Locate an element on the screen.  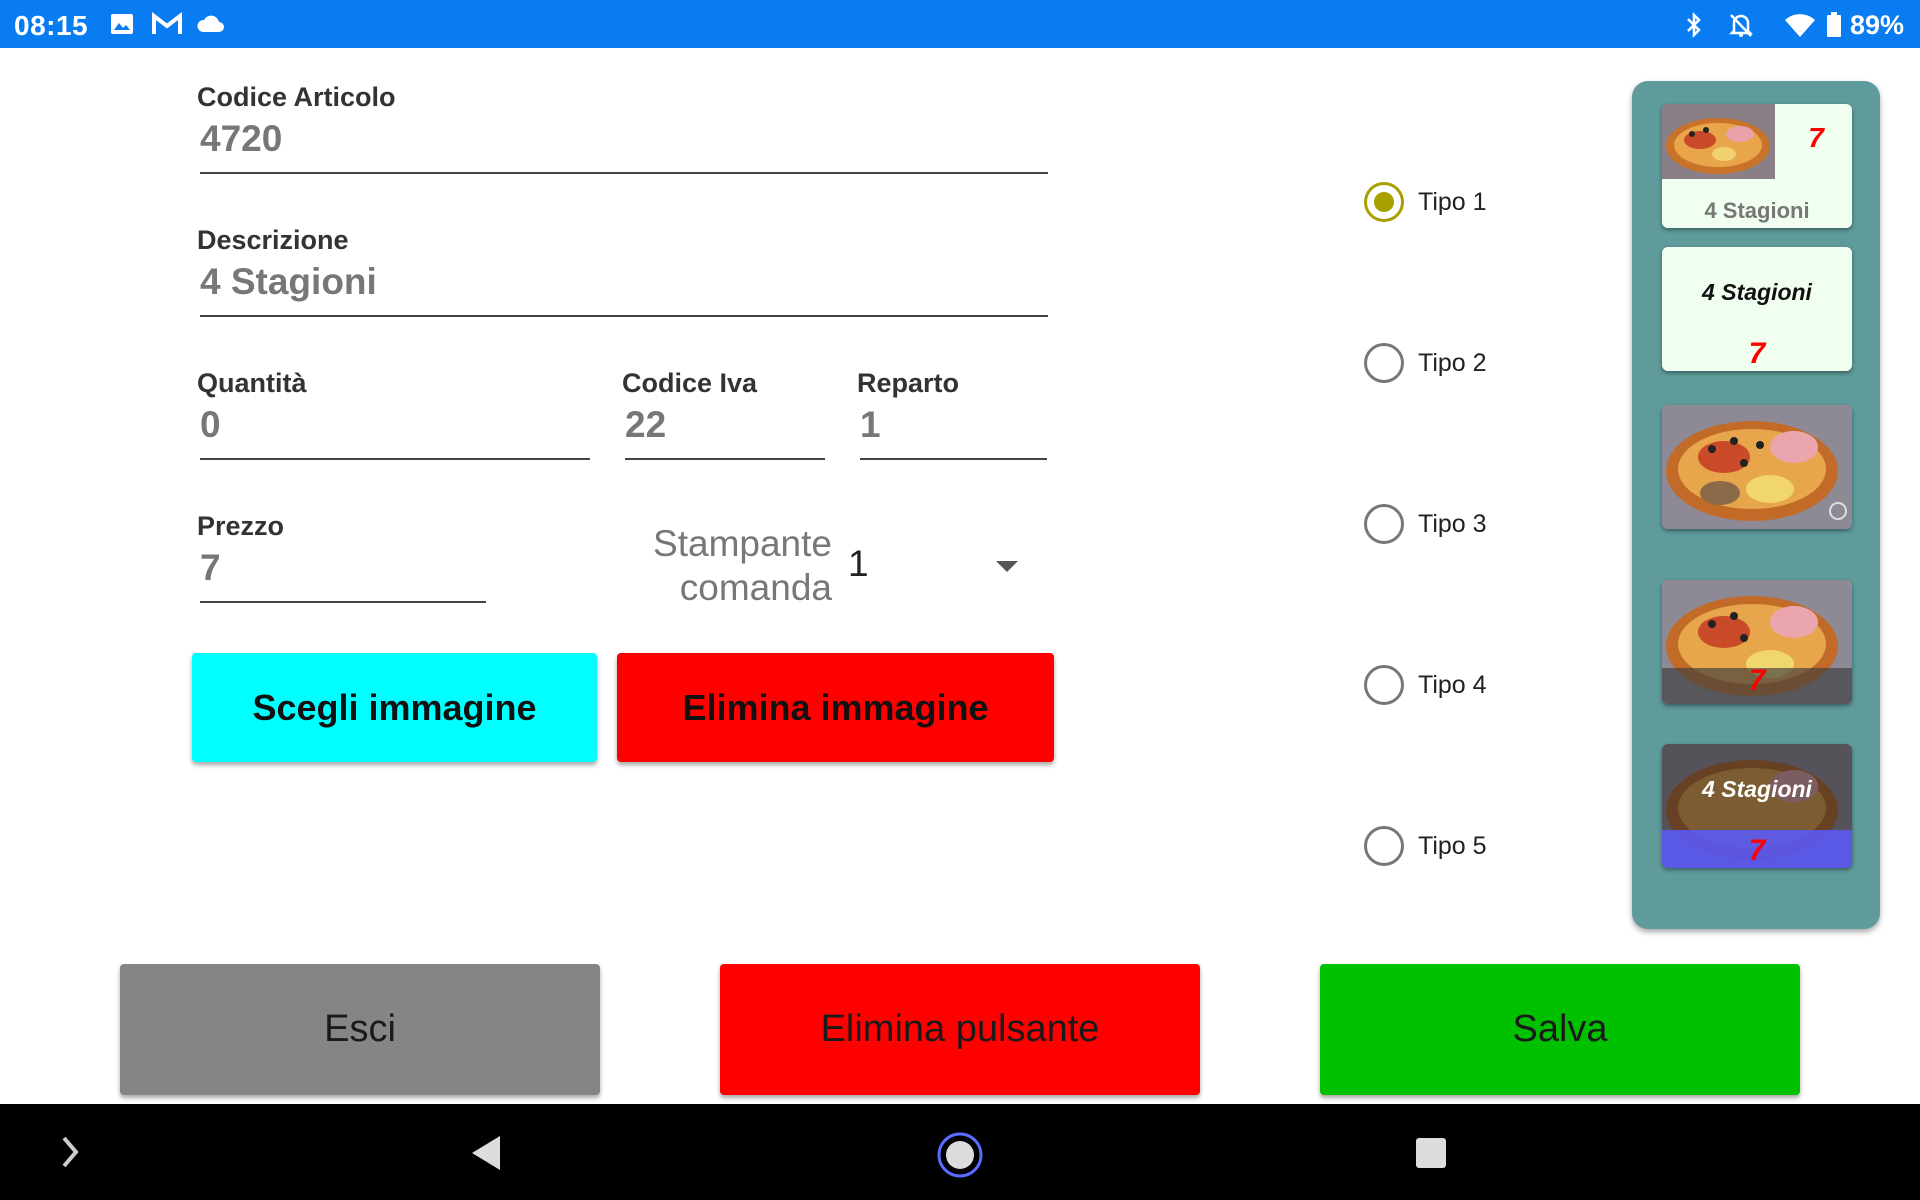
quantita-input: 0 is located at coordinates (210, 425).